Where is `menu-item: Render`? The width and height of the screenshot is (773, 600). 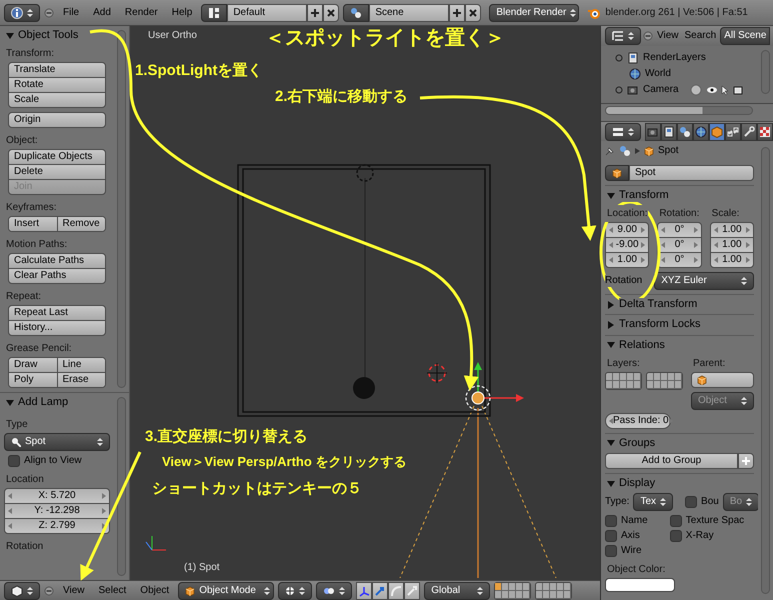 menu-item: Render is located at coordinates (141, 12).